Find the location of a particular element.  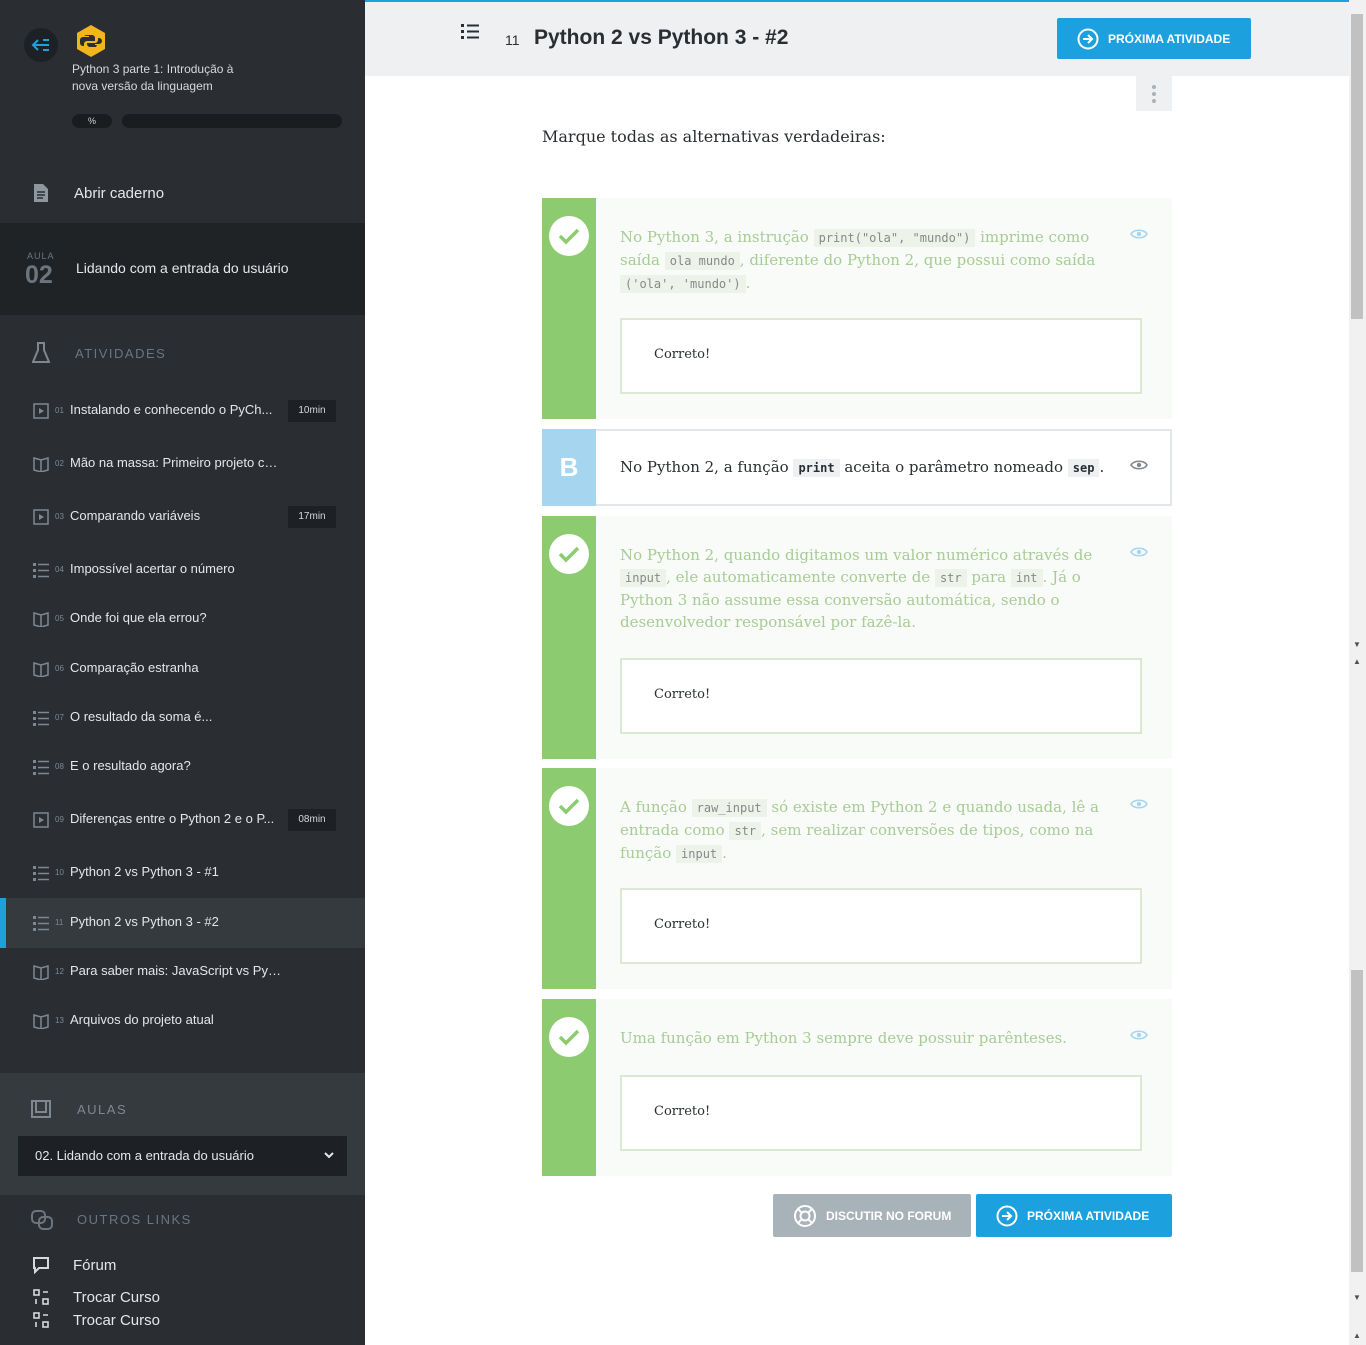

back-button is located at coordinates (41, 45).